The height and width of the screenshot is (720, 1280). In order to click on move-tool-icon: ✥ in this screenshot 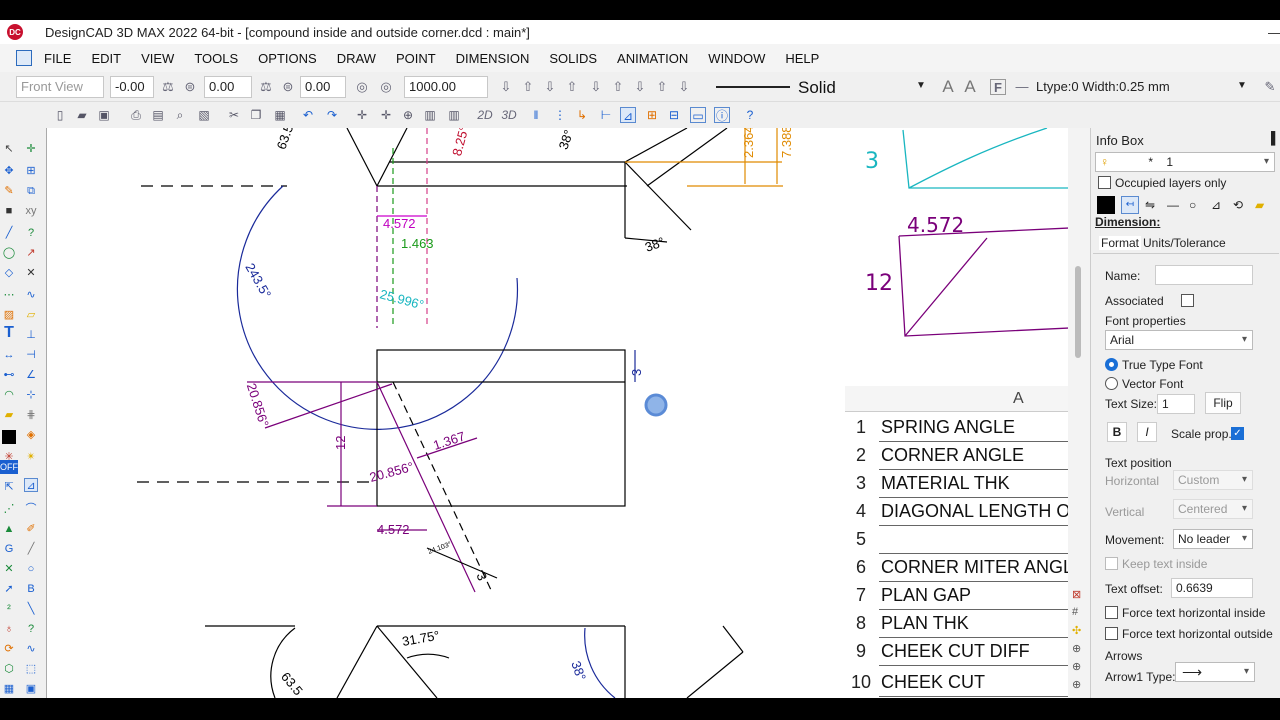, I will do `click(9, 171)`.